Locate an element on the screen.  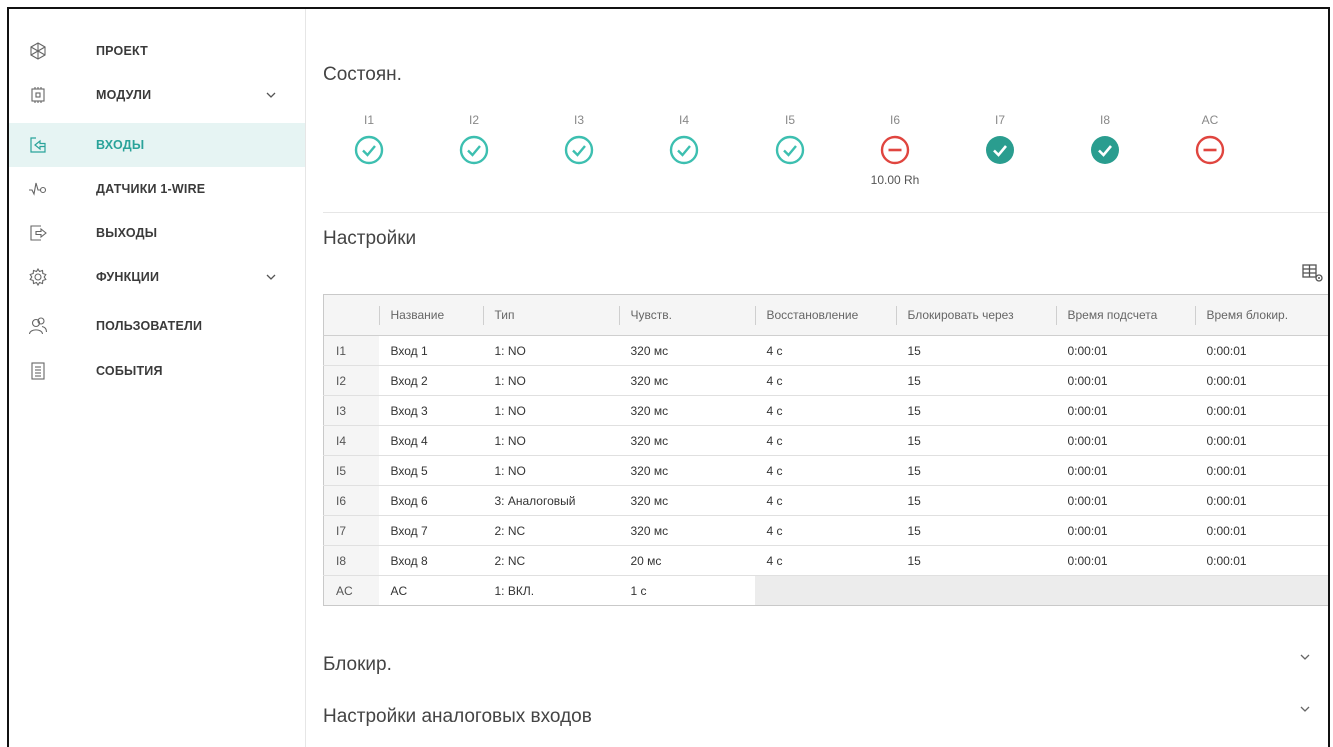
table-cell: AC is located at coordinates (431, 591).